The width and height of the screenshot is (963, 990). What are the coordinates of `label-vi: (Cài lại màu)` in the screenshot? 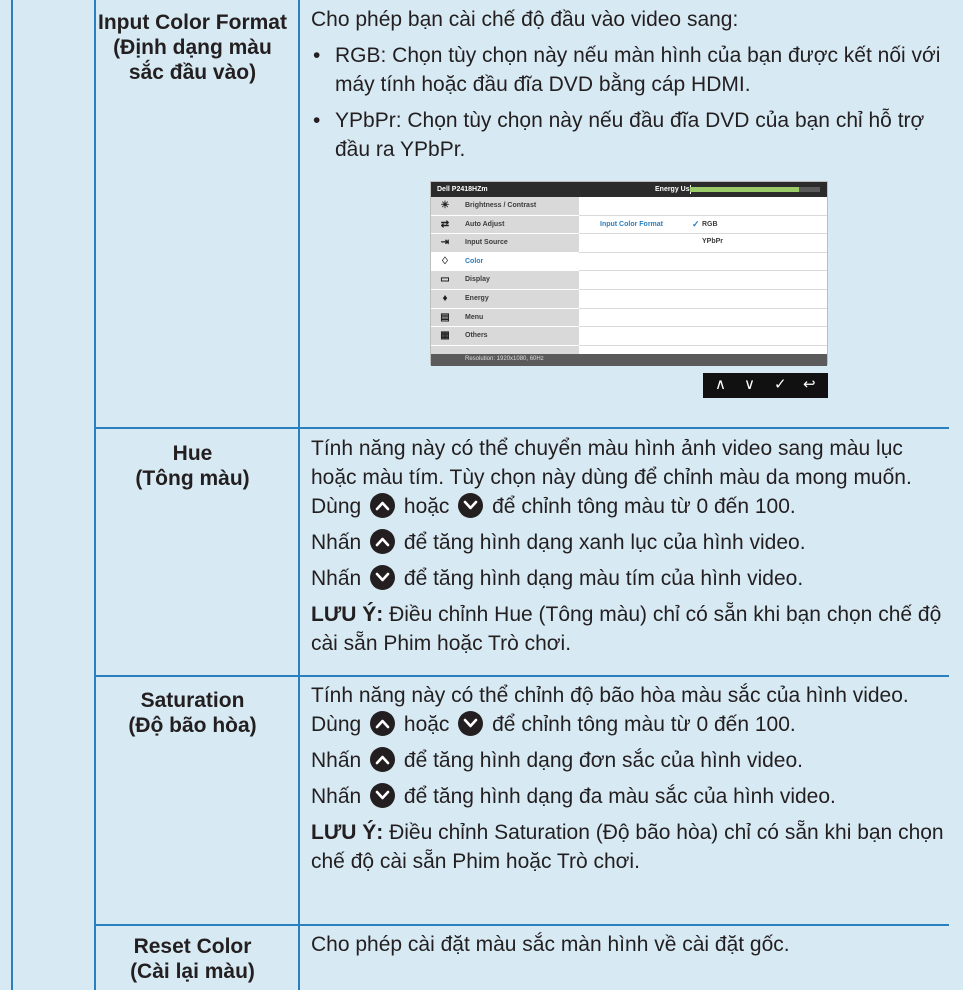 It's located at (192, 971).